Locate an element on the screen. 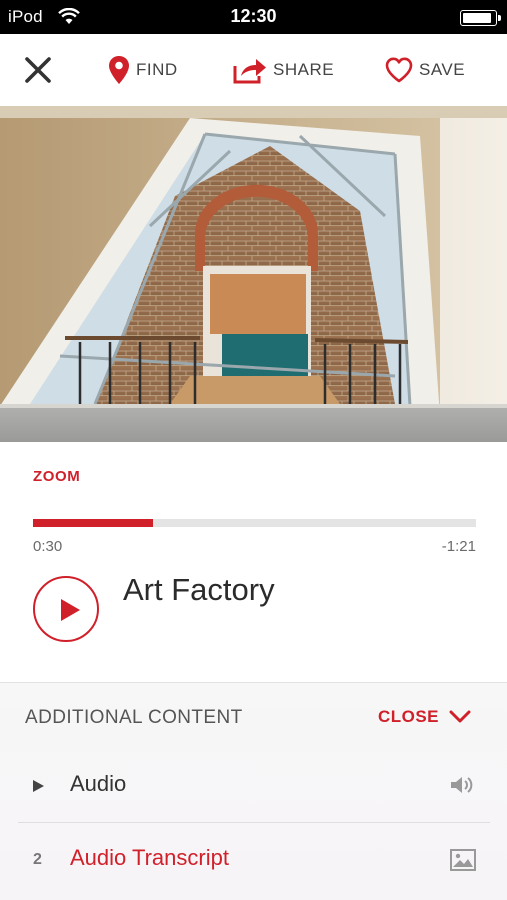 The image size is (507, 900). save-label: SAVE is located at coordinates (442, 69).